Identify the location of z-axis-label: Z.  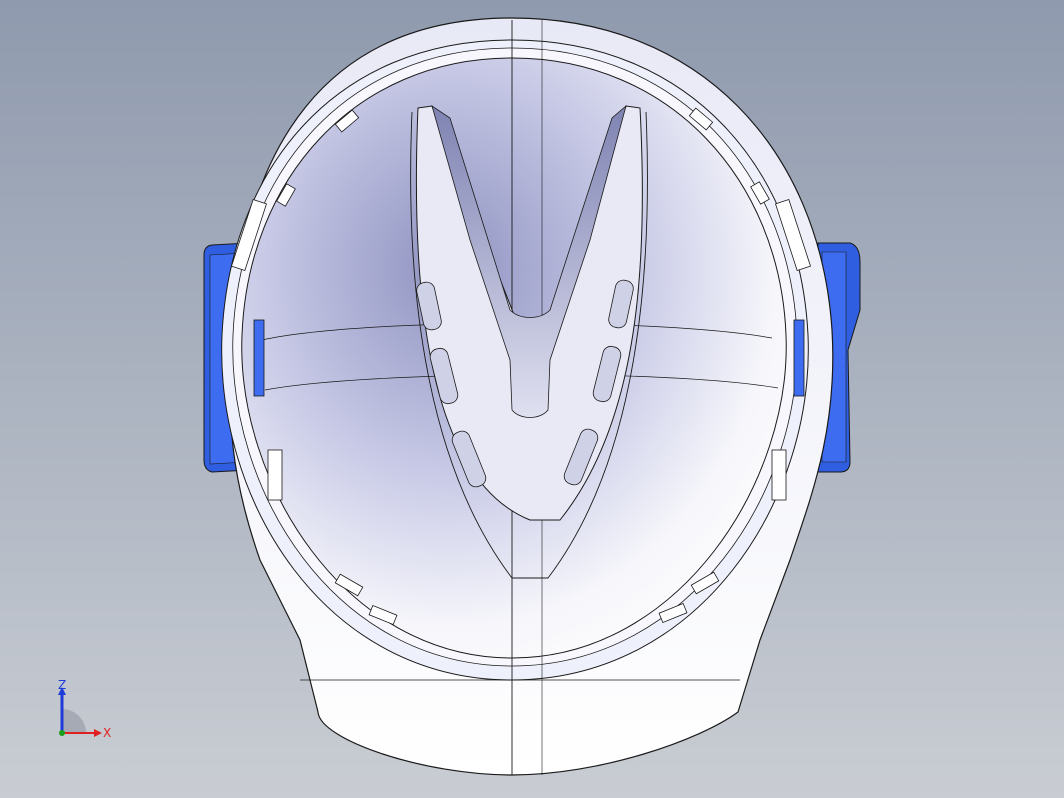
(62, 685).